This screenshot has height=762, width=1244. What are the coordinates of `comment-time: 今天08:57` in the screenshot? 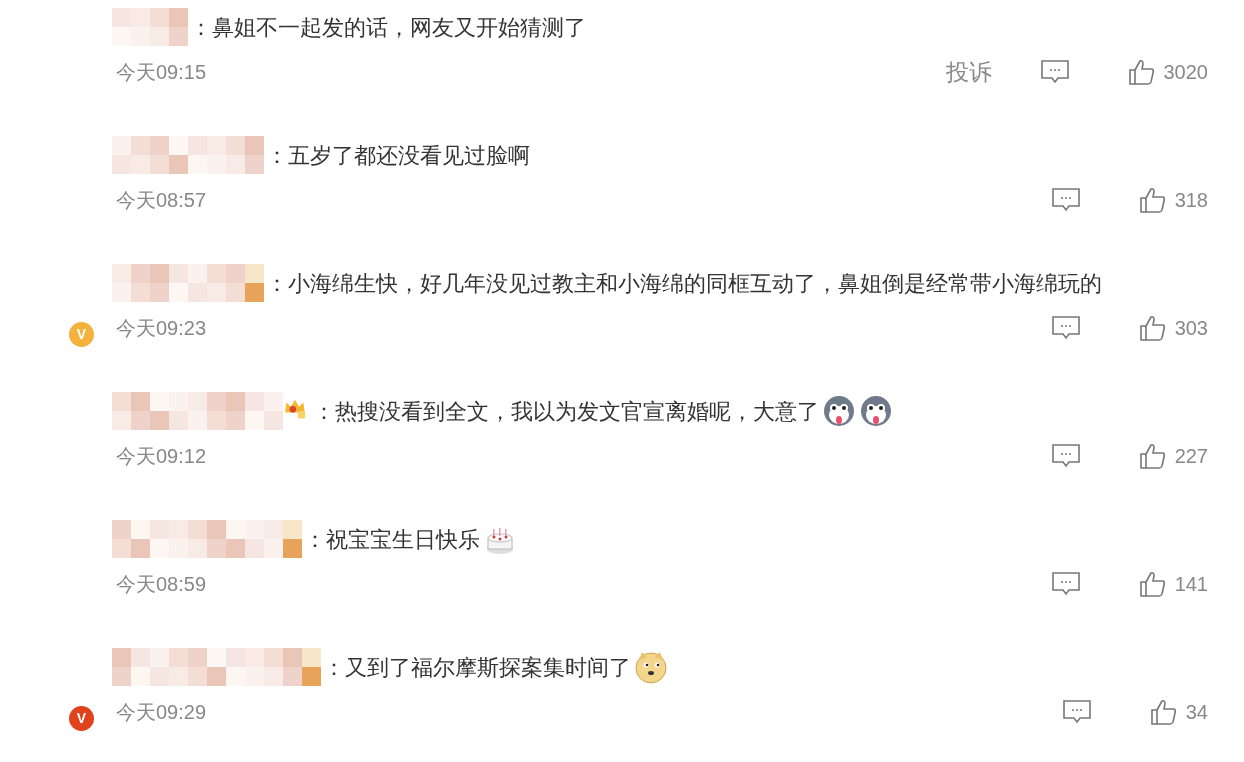 It's located at (161, 200).